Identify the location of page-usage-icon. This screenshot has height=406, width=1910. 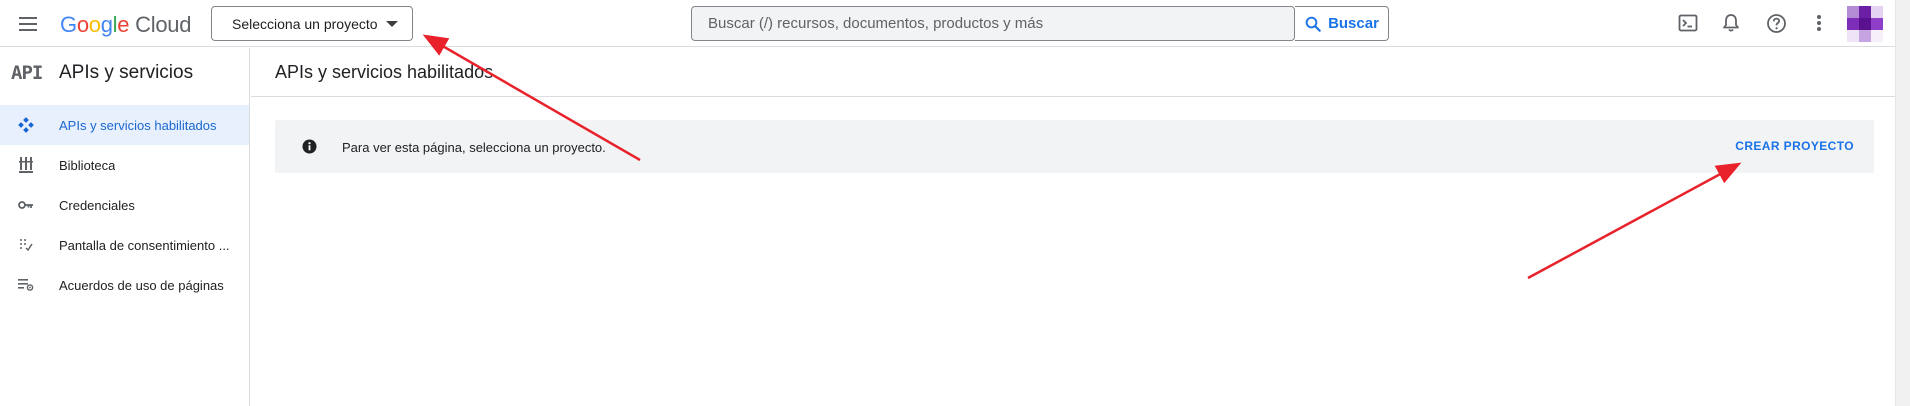
(26, 285).